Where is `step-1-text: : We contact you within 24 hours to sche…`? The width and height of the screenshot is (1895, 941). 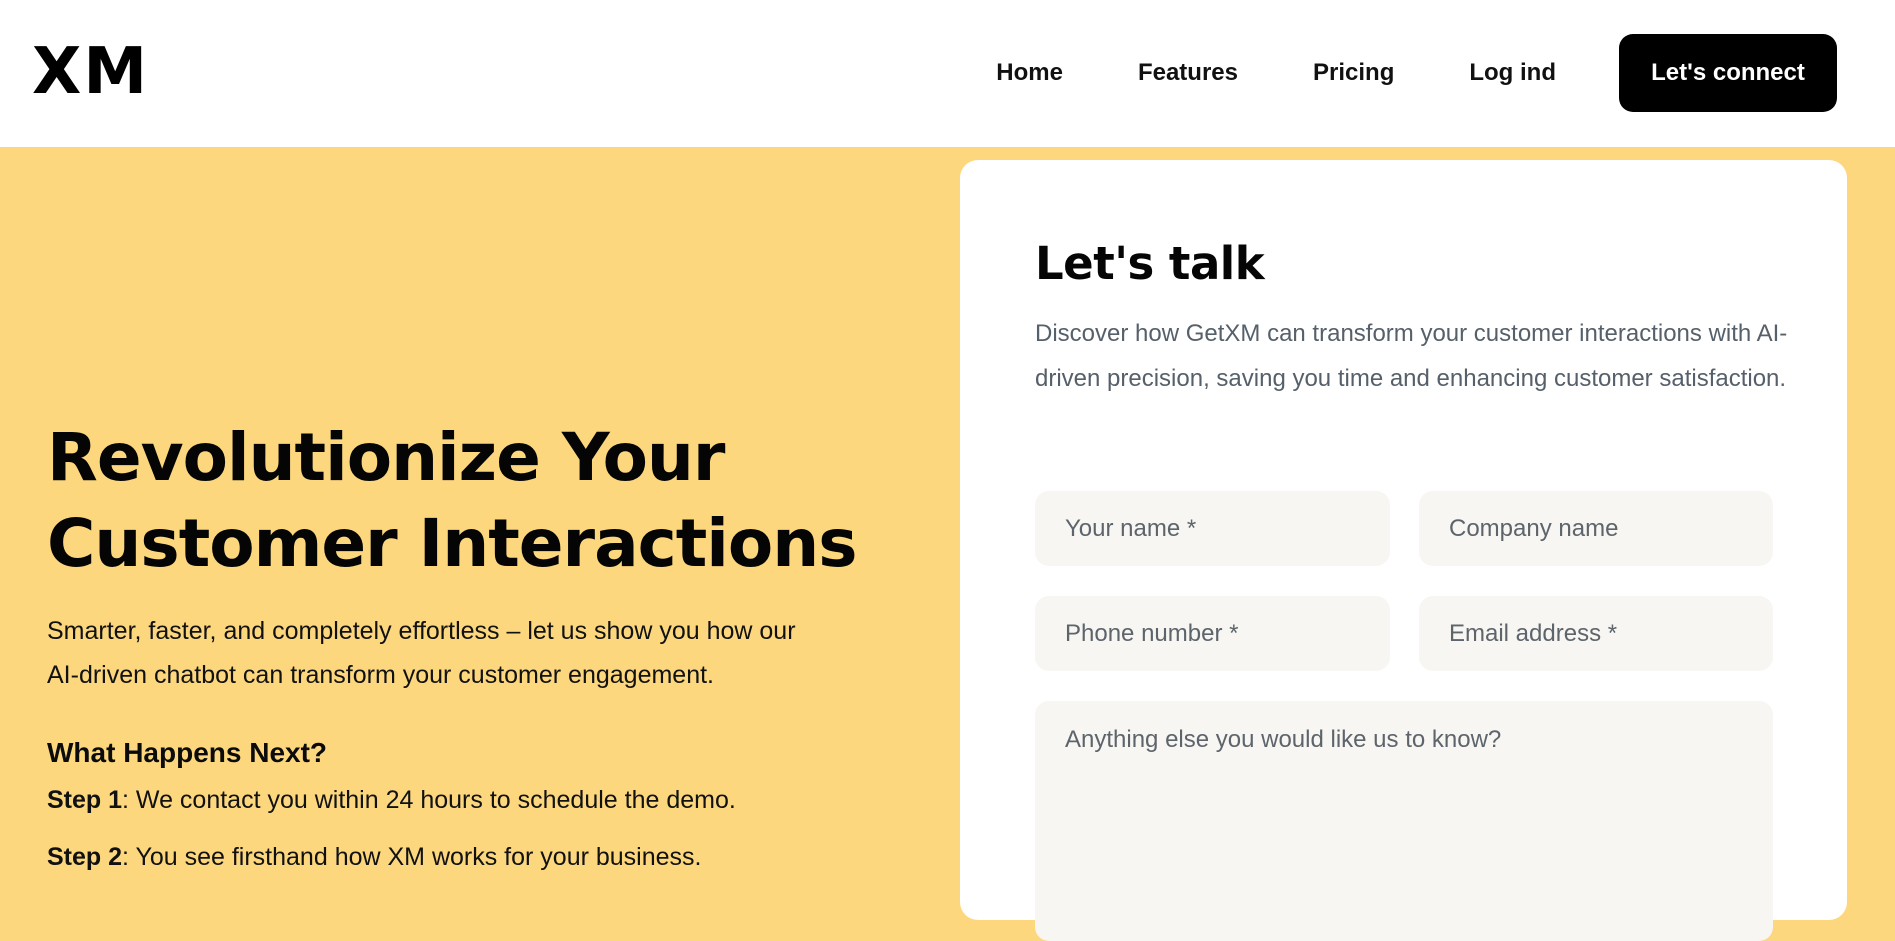 step-1-text: : We contact you within 24 hours to sche… is located at coordinates (429, 800).